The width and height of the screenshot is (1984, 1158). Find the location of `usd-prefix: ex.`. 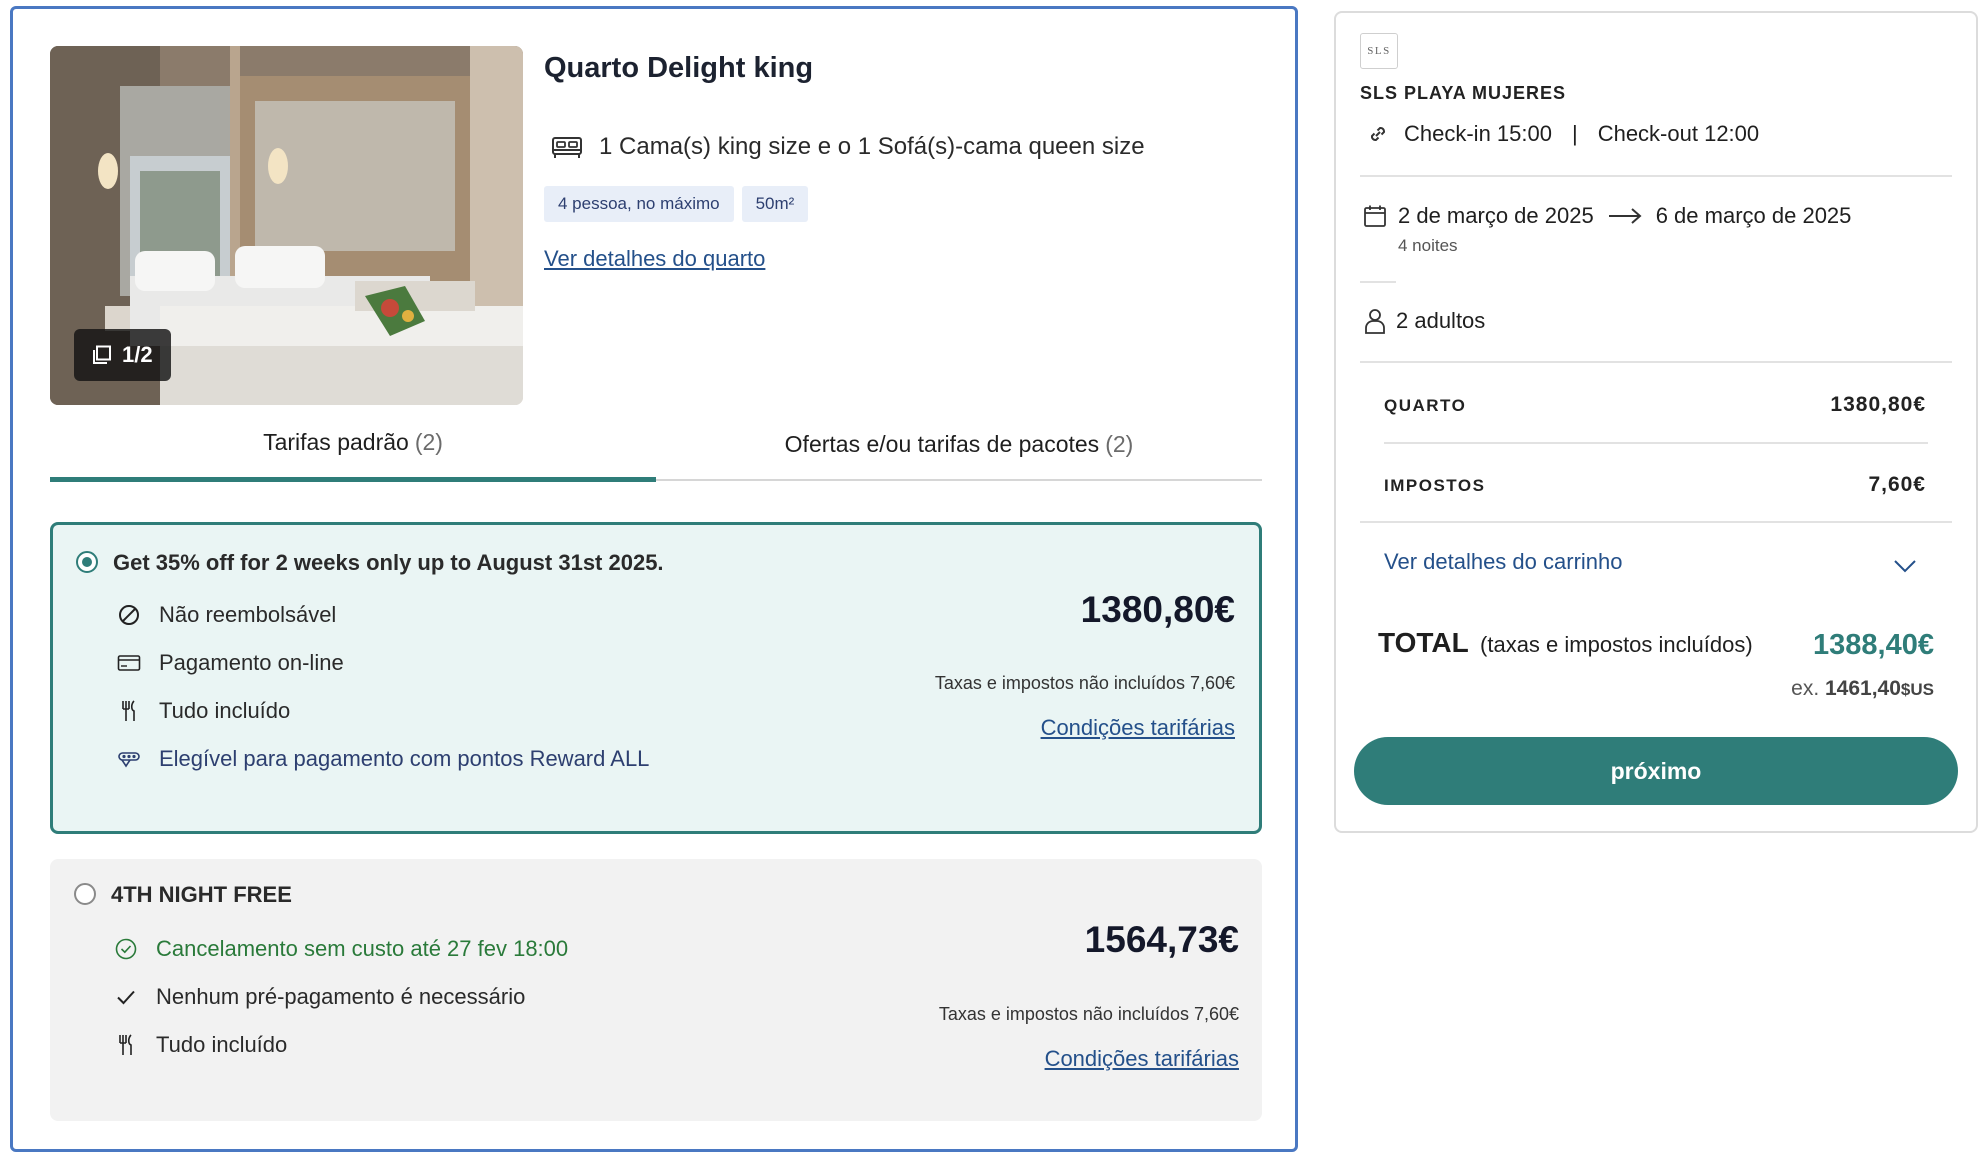

usd-prefix: ex. is located at coordinates (1805, 688).